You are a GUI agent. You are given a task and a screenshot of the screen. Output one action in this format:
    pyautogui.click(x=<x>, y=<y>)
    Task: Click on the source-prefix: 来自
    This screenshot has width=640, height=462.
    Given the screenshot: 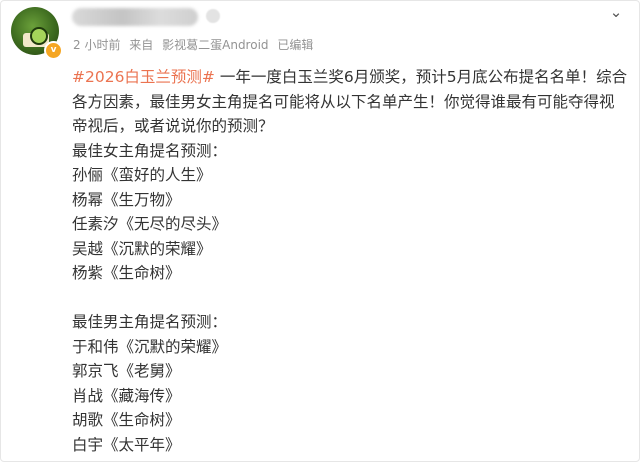 What is the action you would take?
    pyautogui.click(x=141, y=45)
    